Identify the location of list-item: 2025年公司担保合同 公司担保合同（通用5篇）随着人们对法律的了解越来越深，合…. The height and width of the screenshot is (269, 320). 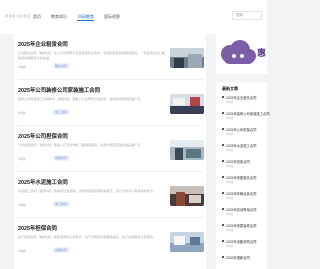
(110, 149).